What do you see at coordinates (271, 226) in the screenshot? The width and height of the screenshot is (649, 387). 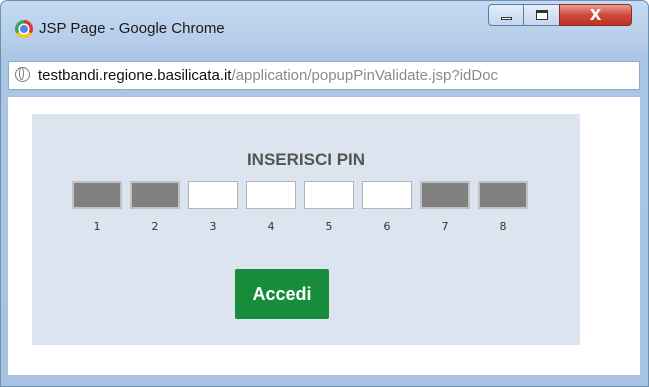 I see `pin-digit-label-4: 4` at bounding box center [271, 226].